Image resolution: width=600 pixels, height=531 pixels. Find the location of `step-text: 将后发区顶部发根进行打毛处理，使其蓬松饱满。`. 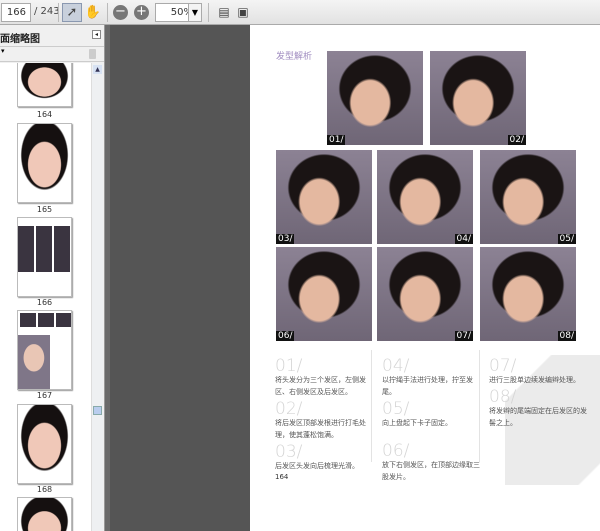

step-text: 将后发区顶部发根进行打毛处理，使其蓬松饱满。 is located at coordinates (320, 429).